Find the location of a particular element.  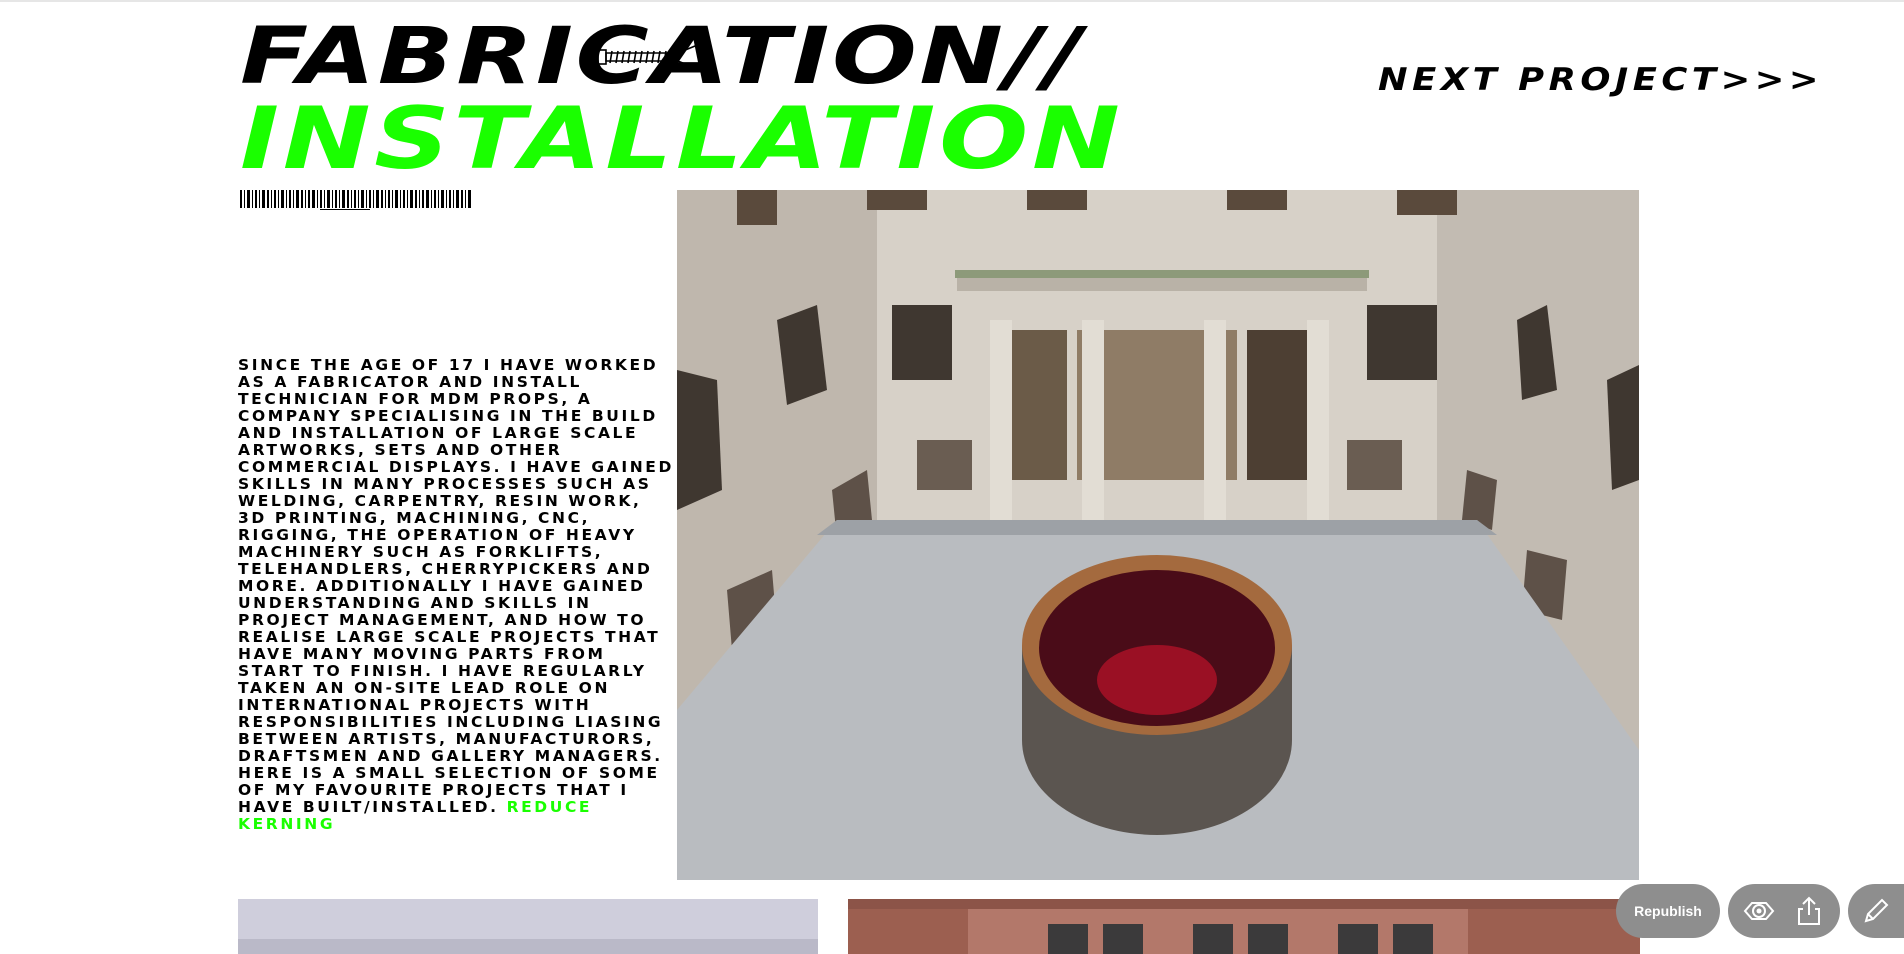

top-border is located at coordinates (952, 1).